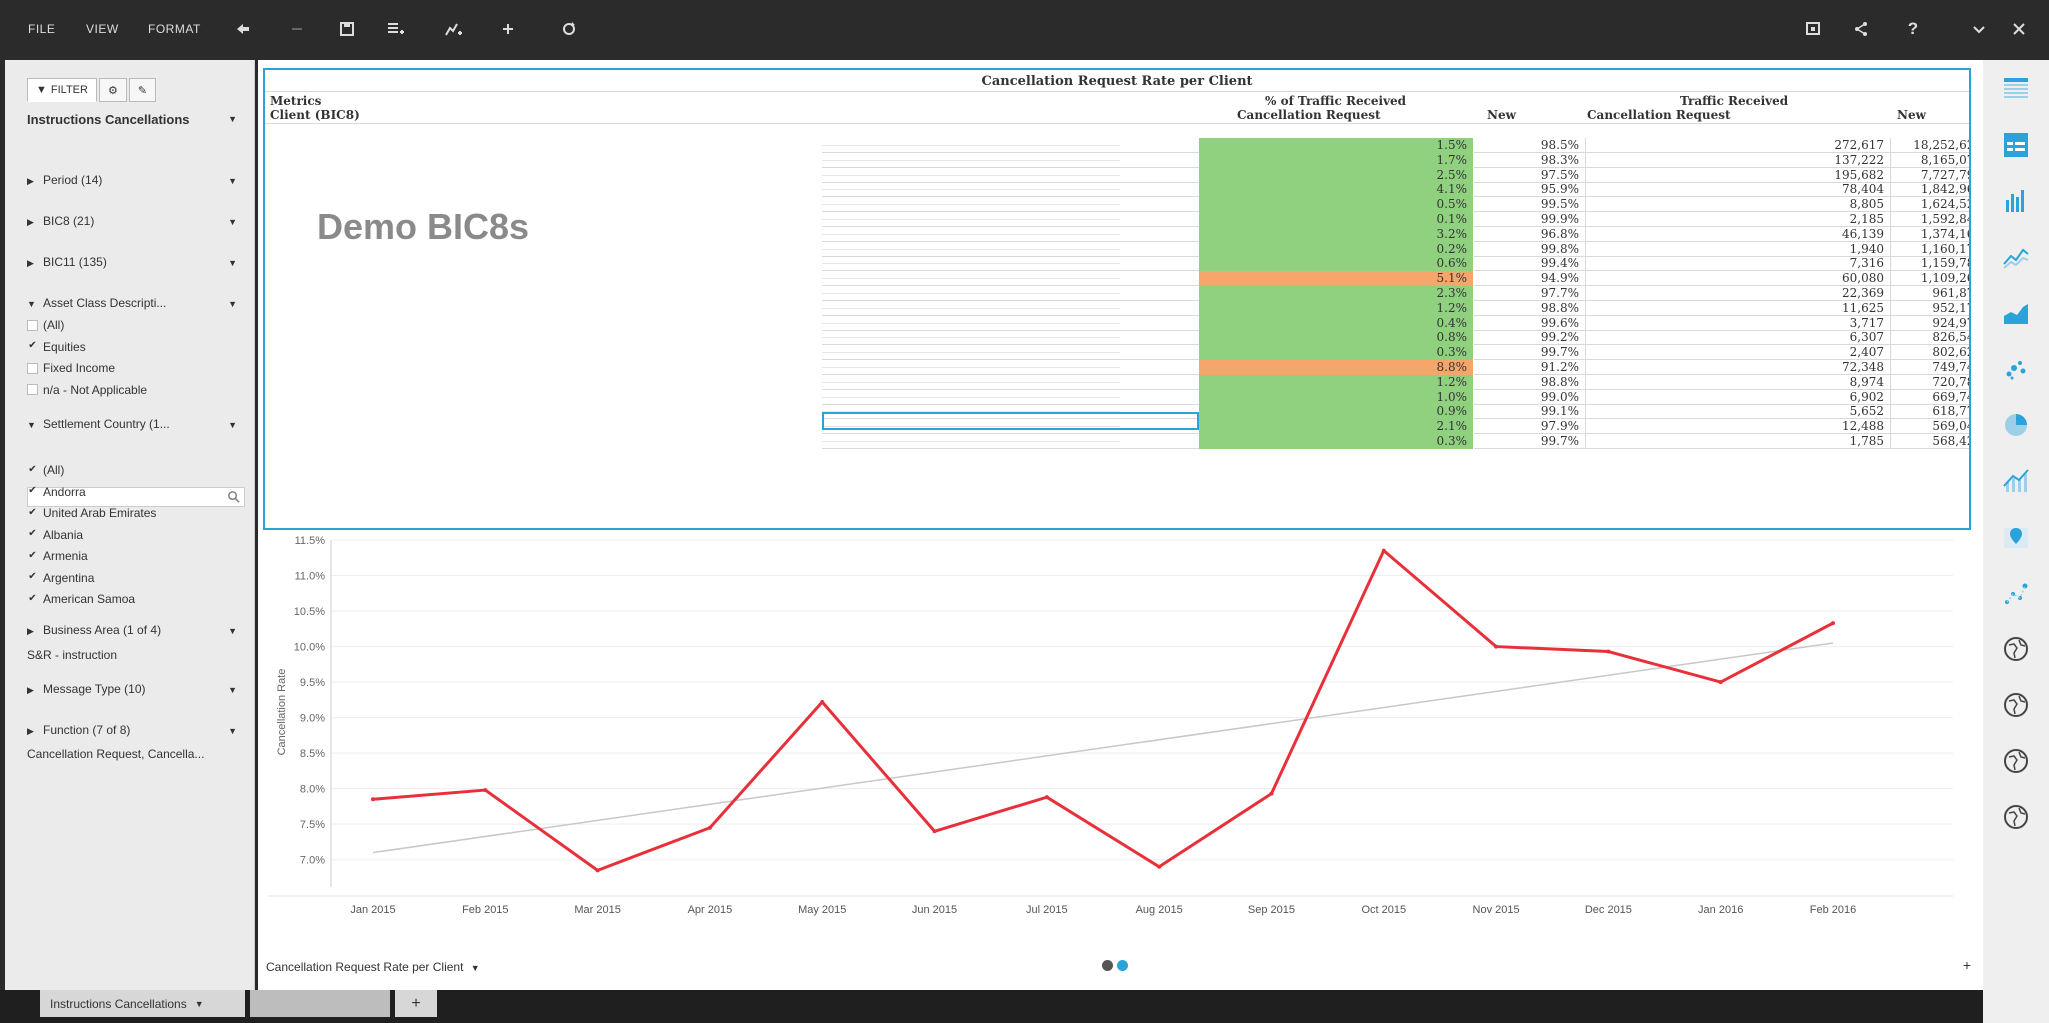 Image resolution: width=2049 pixels, height=1023 pixels. I want to click on close-icon, so click(2019, 29).